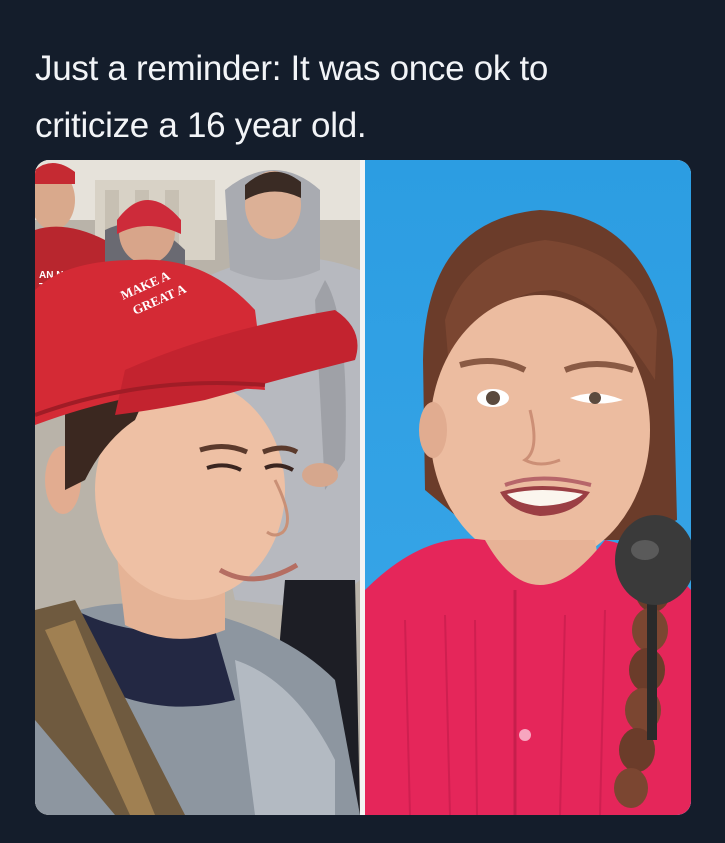 The image size is (725, 843). Describe the element at coordinates (201, 125) in the screenshot. I see `caption-line-2: criticize a 16 year old.` at that location.